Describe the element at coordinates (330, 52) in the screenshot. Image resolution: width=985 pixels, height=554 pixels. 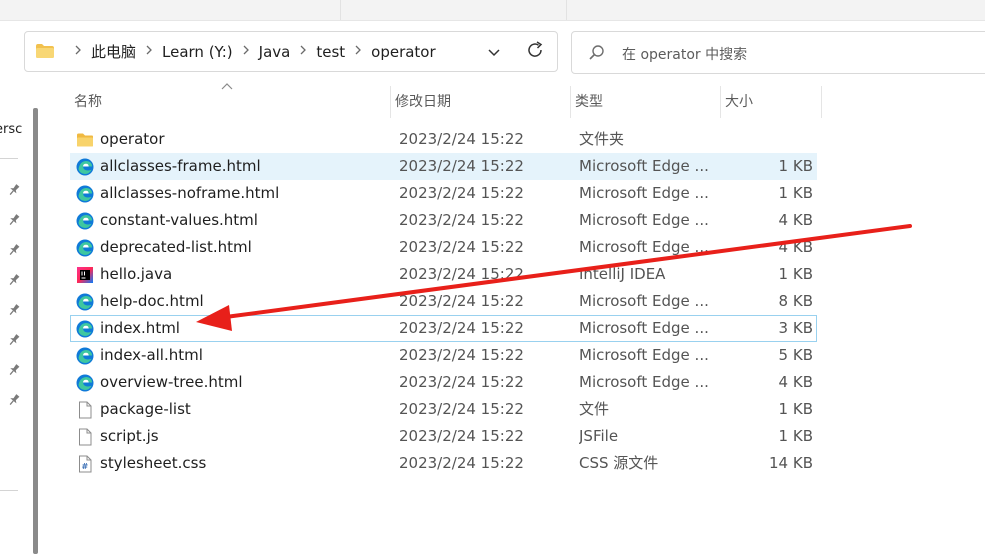
I see `breadcrumb-item: test` at that location.